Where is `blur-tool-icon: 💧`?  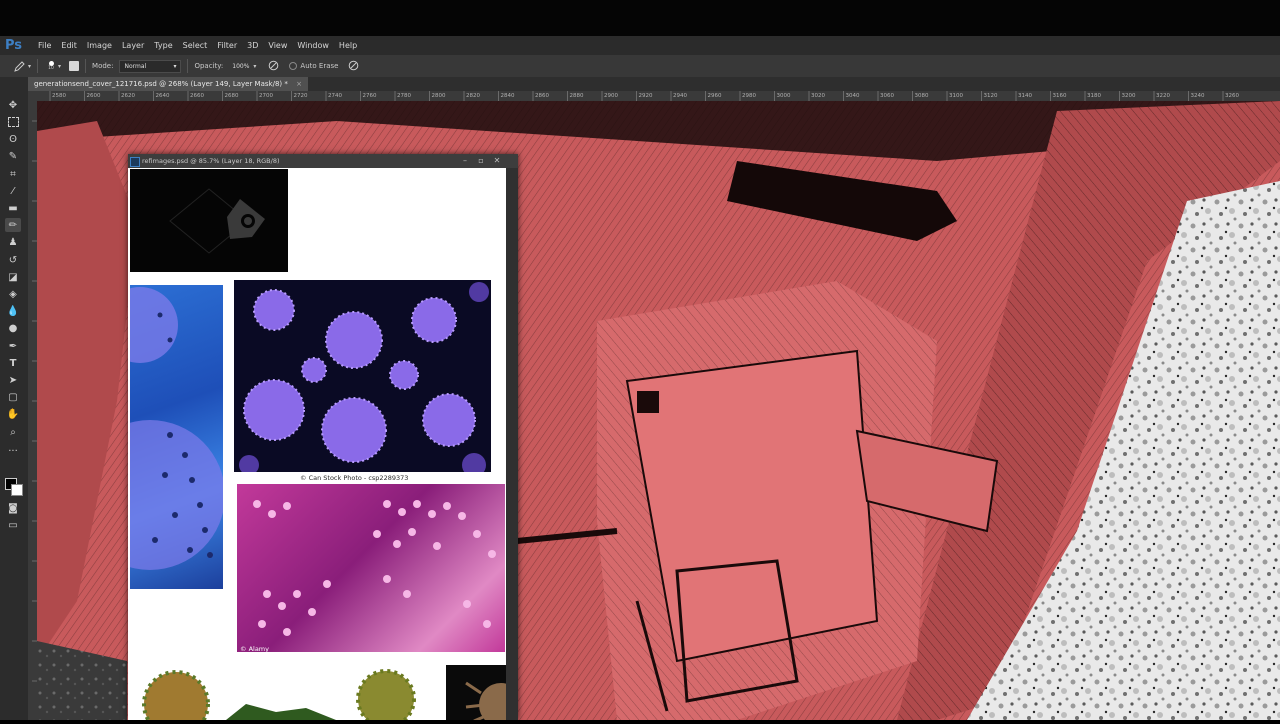
blur-tool-icon: 💧 is located at coordinates (13, 311).